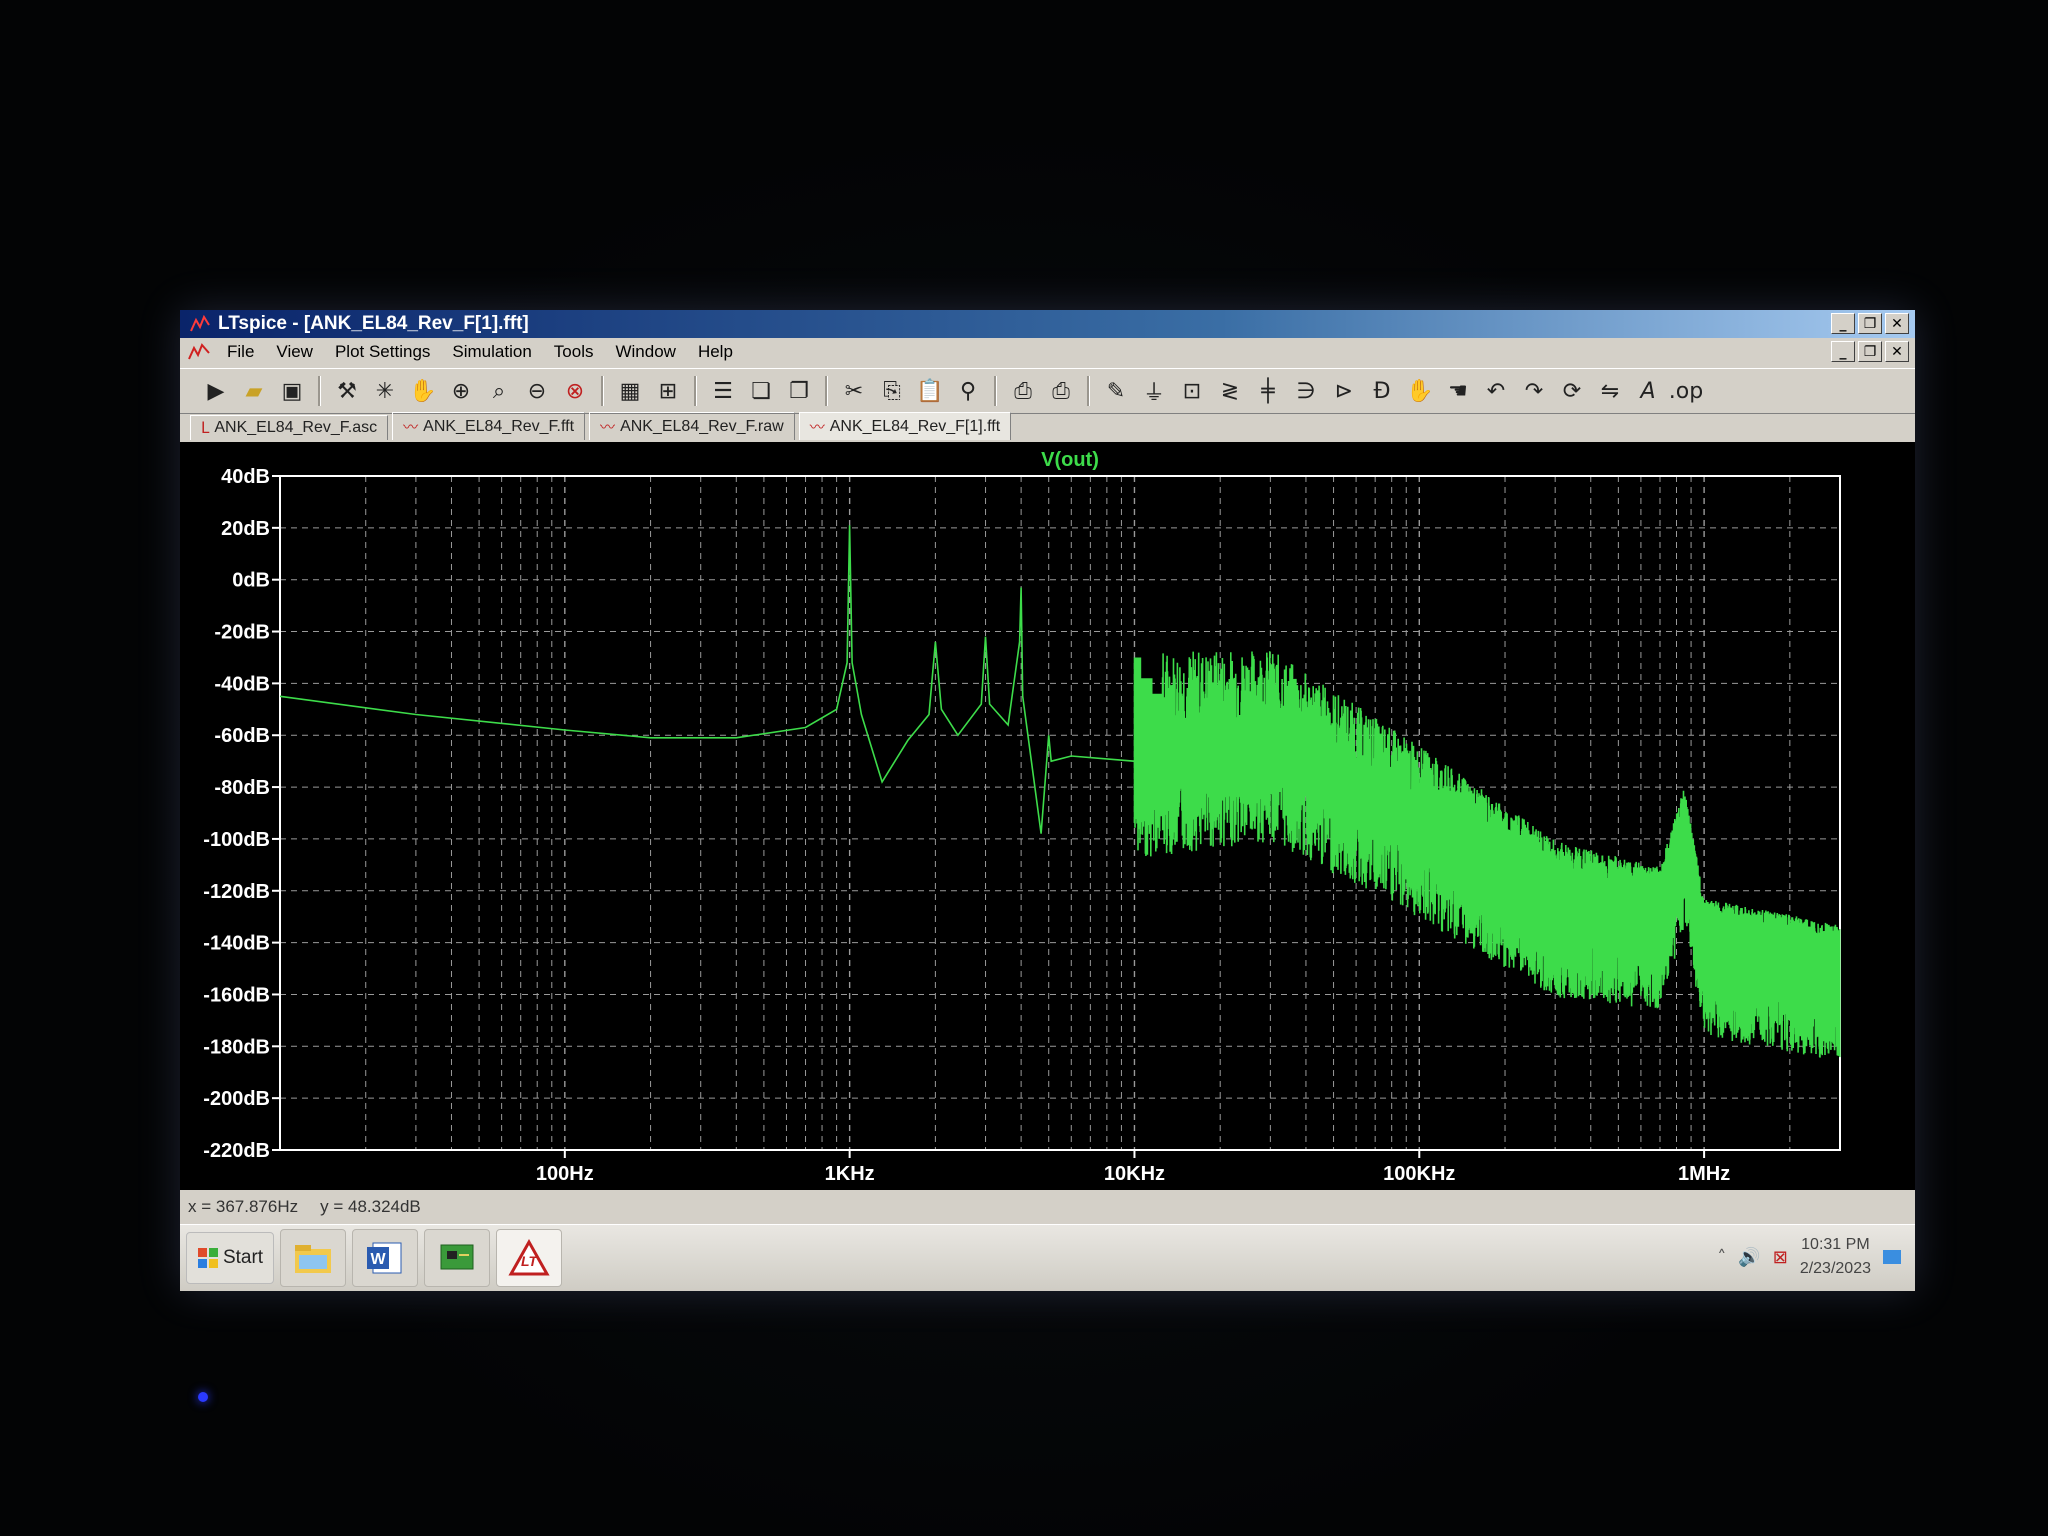 The image size is (2048, 1536). What do you see at coordinates (1843, 323) in the screenshot?
I see `minimize-button: _` at bounding box center [1843, 323].